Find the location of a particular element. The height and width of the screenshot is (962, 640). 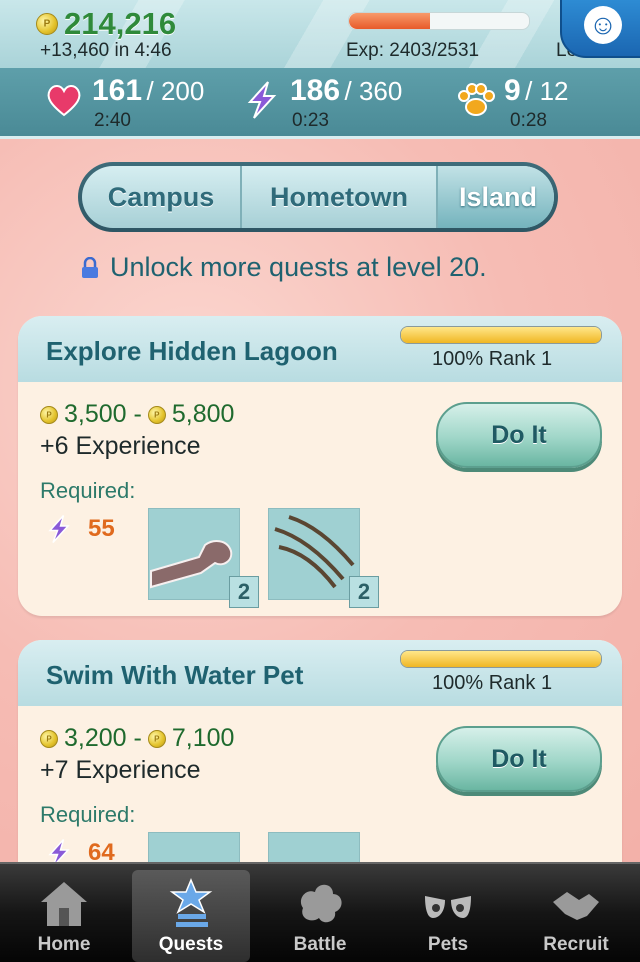

coin-reward: 3,200 - 7,100 is located at coordinates (137, 738).